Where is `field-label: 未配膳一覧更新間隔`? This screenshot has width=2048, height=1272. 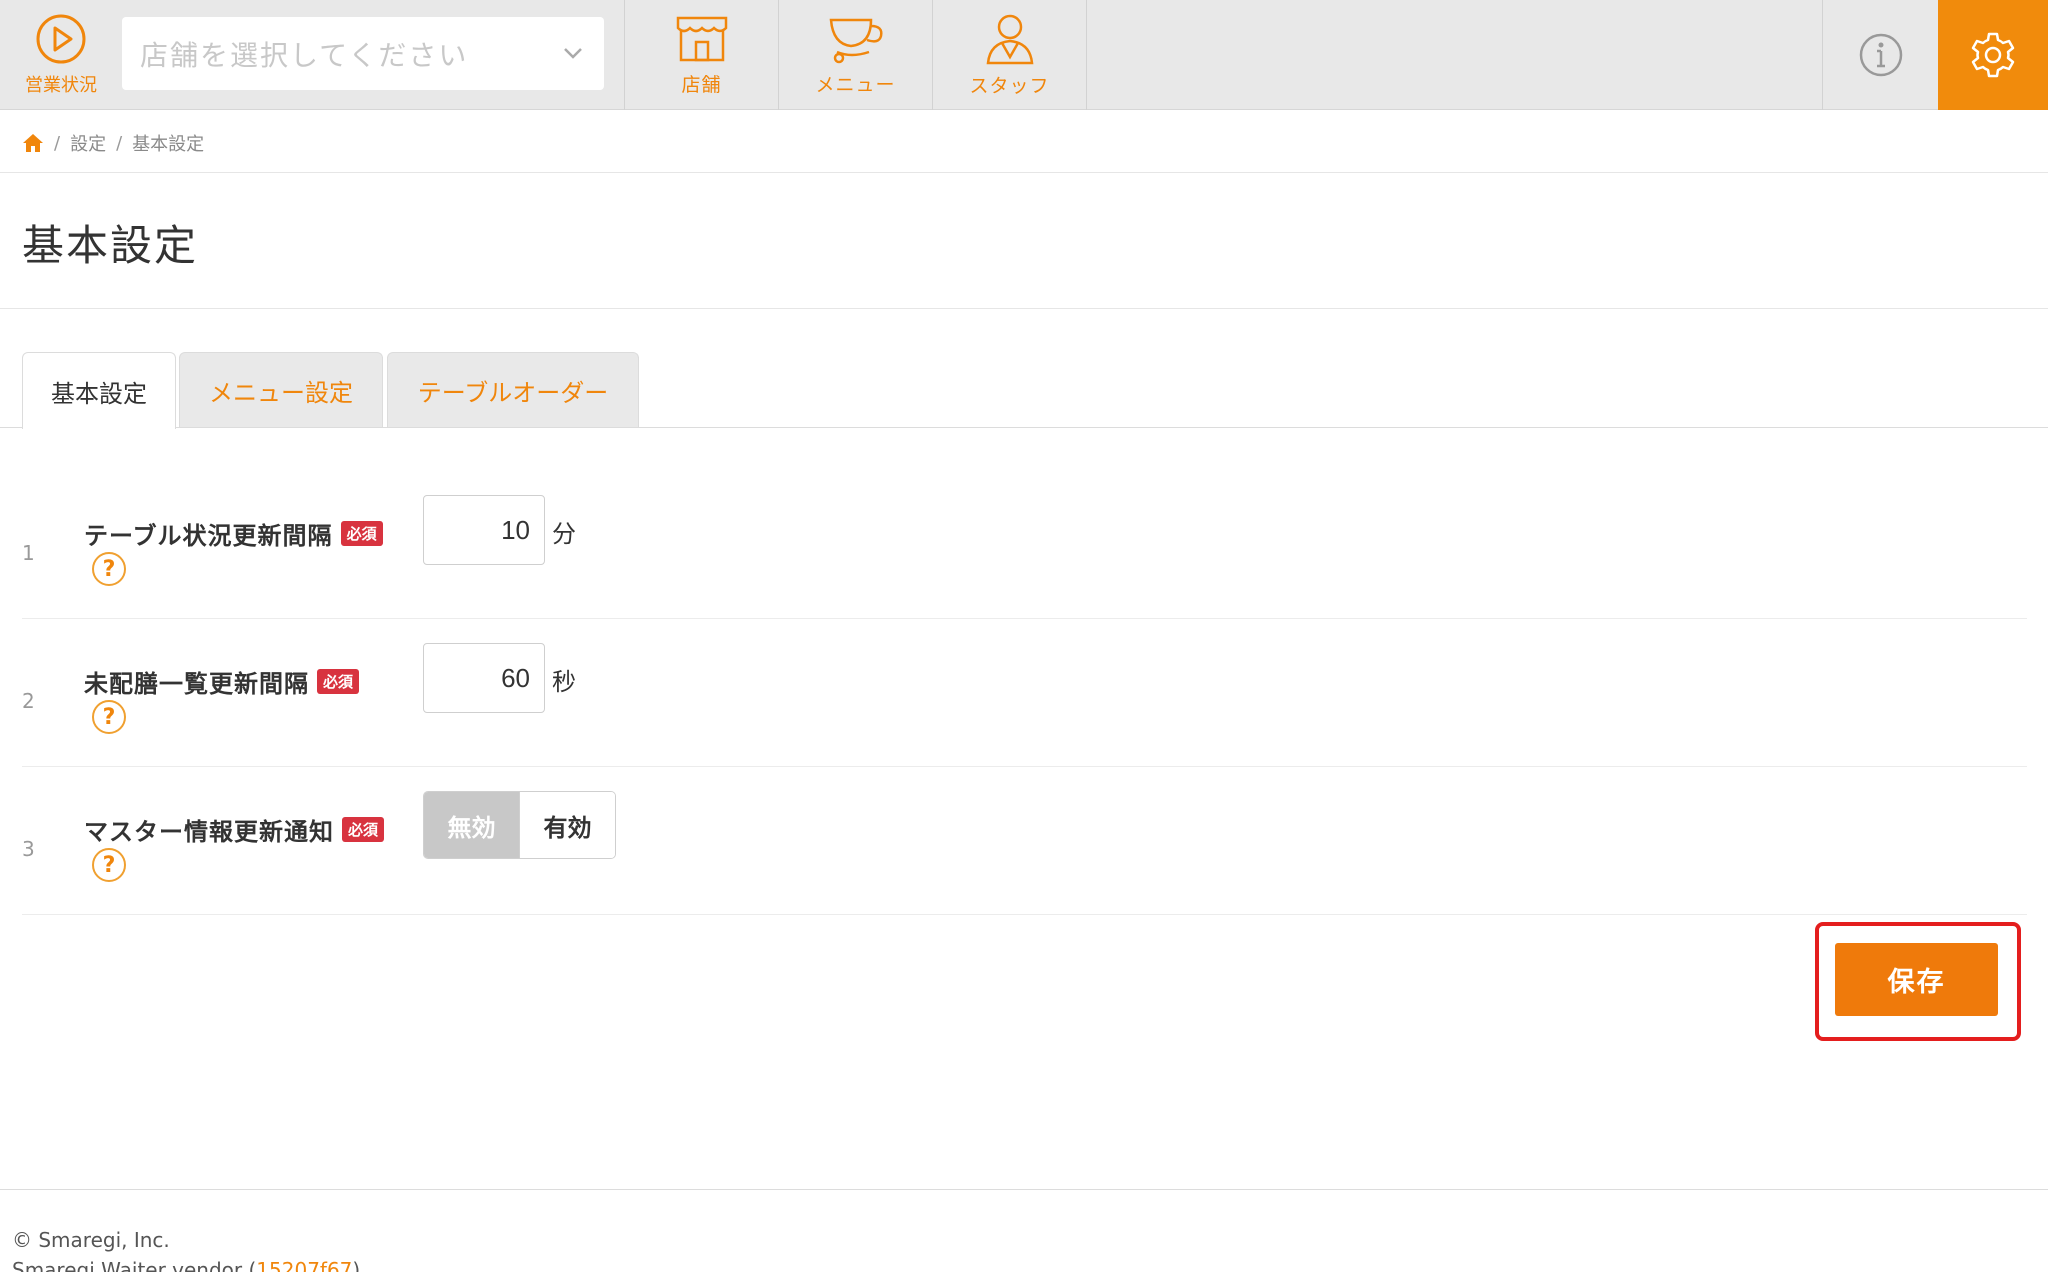 field-label: 未配膳一覧更新間隔 is located at coordinates (196, 684).